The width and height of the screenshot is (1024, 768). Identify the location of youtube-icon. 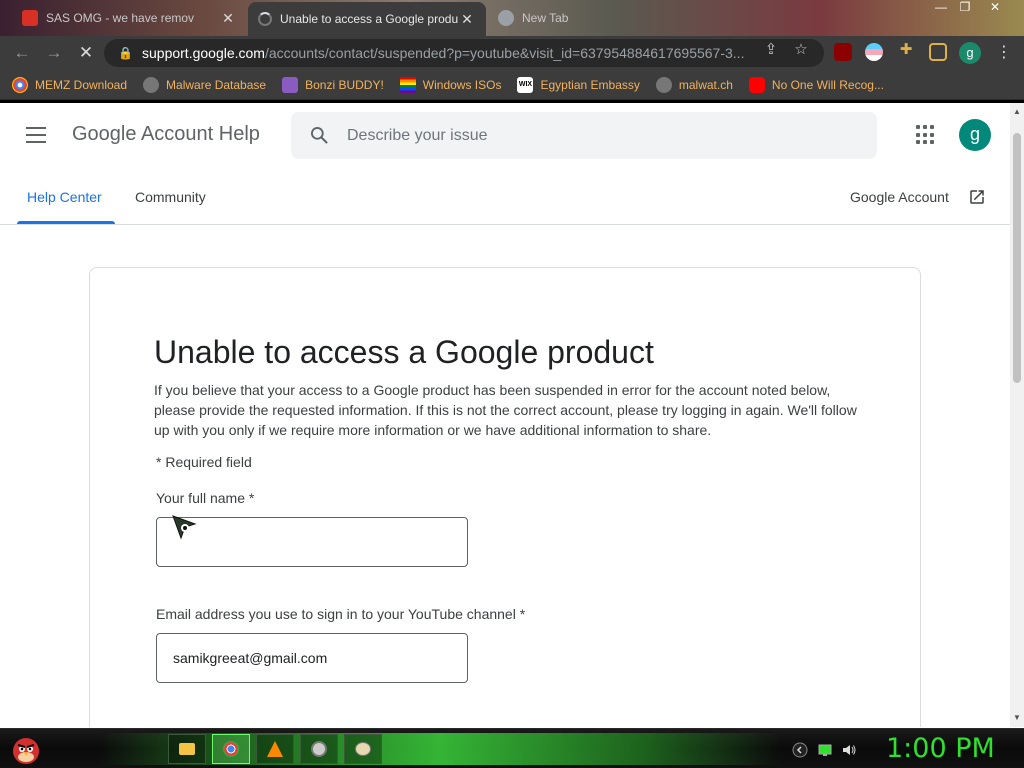
(756, 84).